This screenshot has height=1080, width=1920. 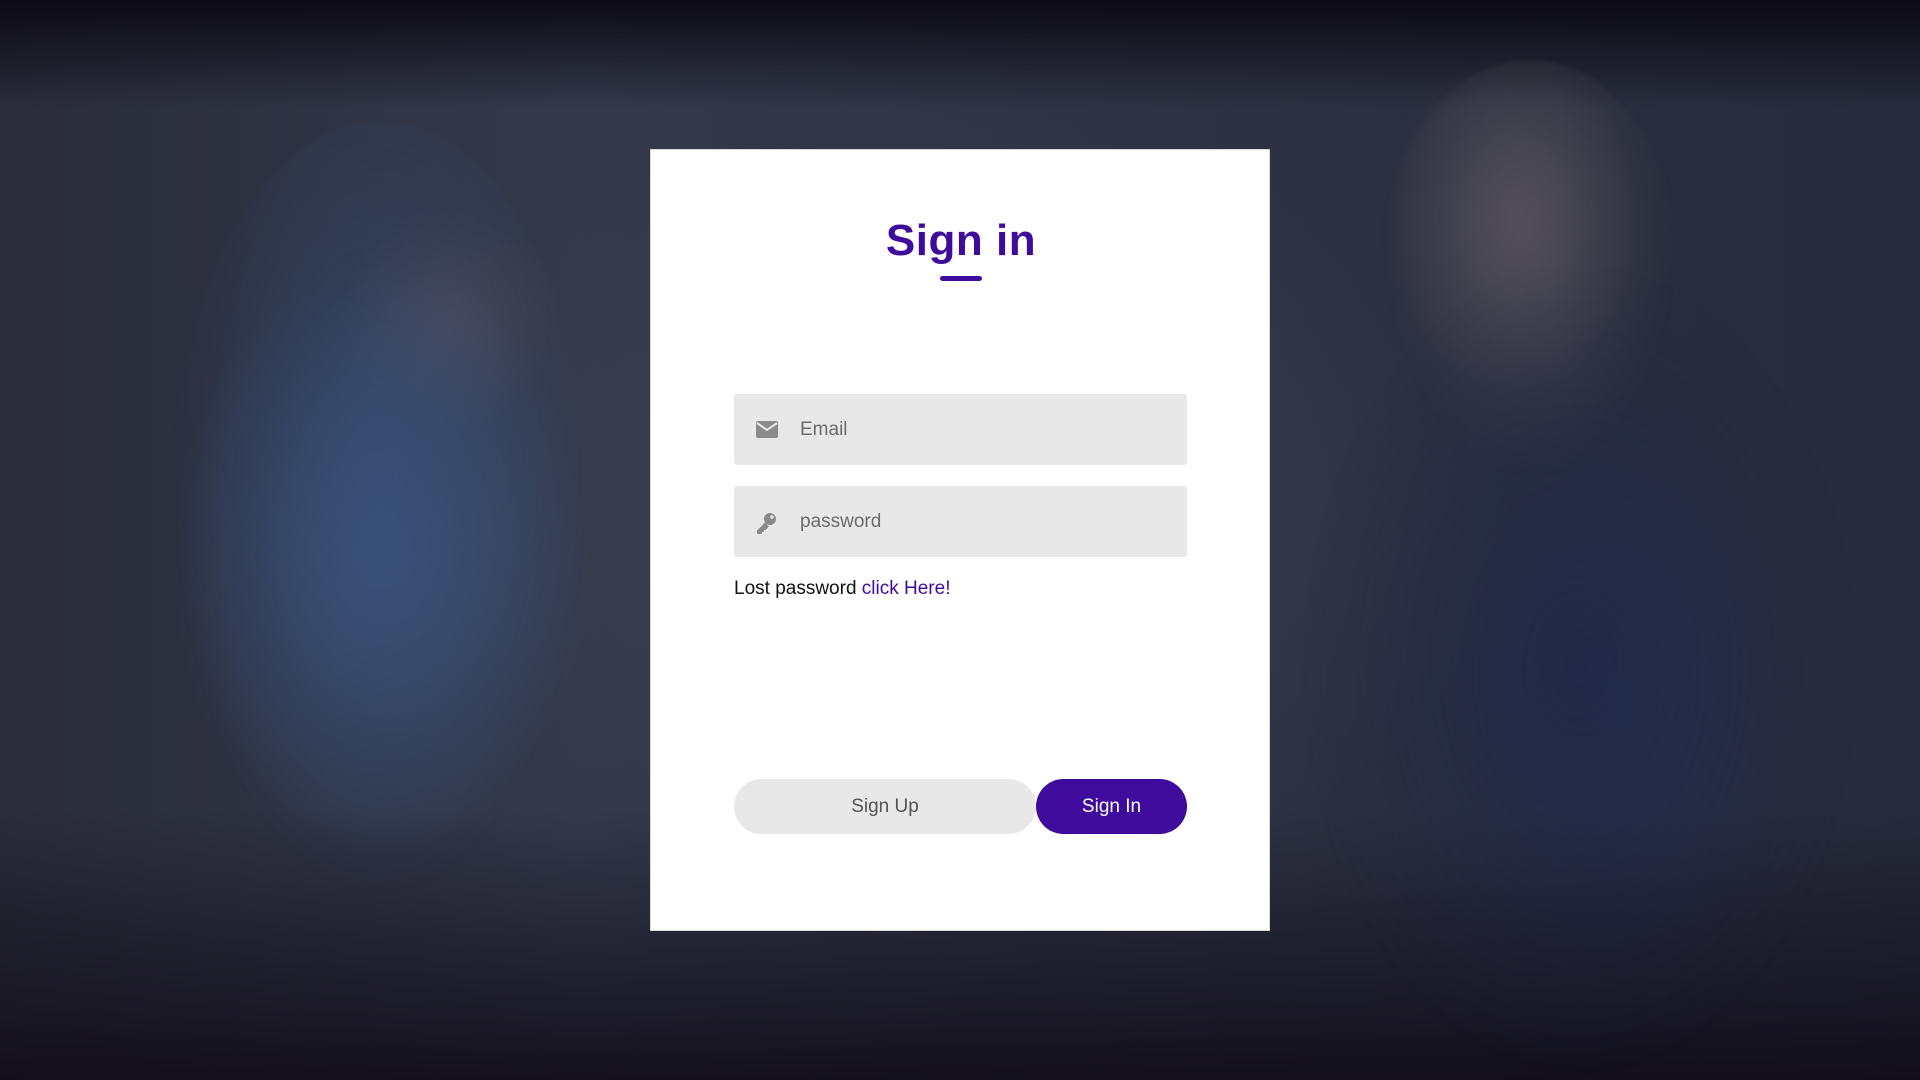 What do you see at coordinates (885, 806) in the screenshot?
I see `sign-up-button: Sign Up` at bounding box center [885, 806].